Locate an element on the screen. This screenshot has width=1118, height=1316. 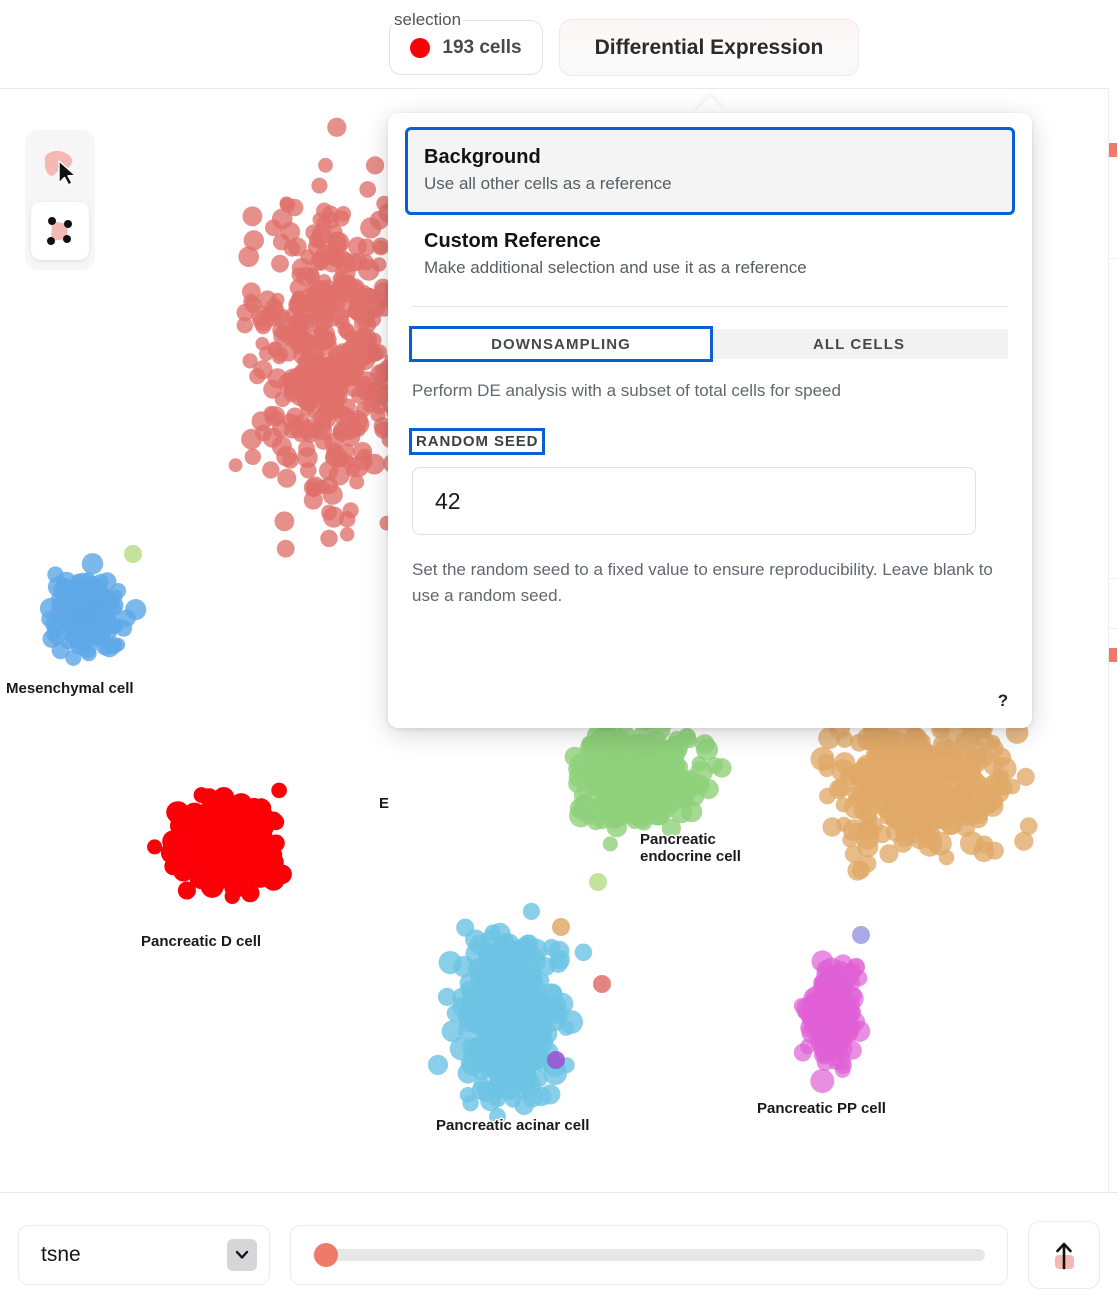
help-button: ? is located at coordinates (1003, 701).